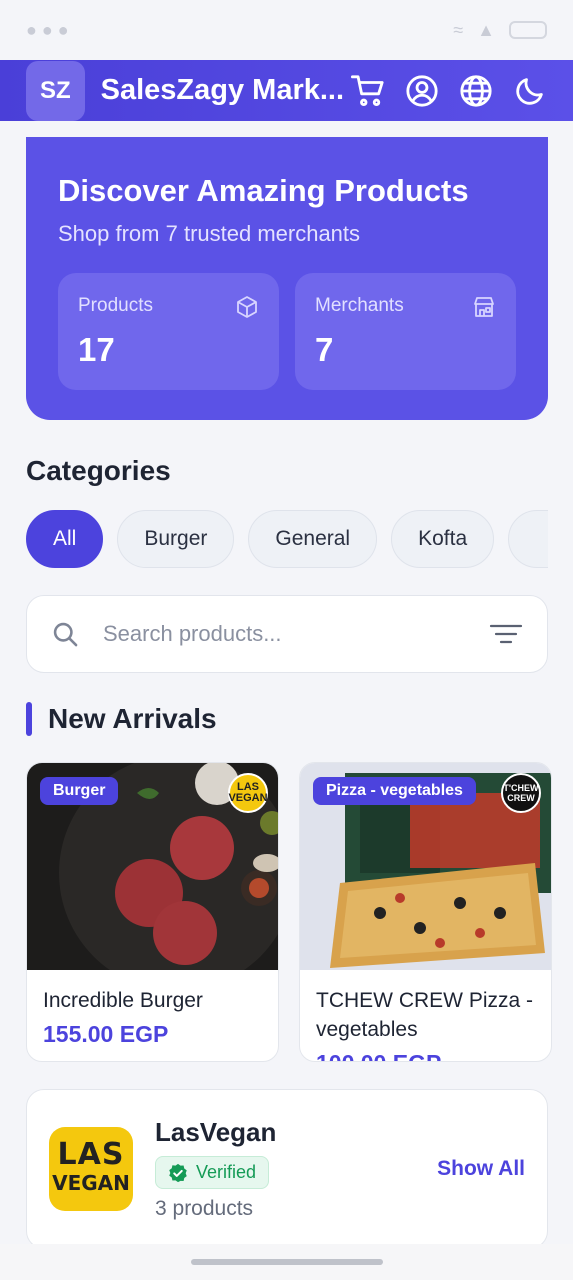  What do you see at coordinates (443, 539) in the screenshot?
I see `chip-kofta: Kofta` at bounding box center [443, 539].